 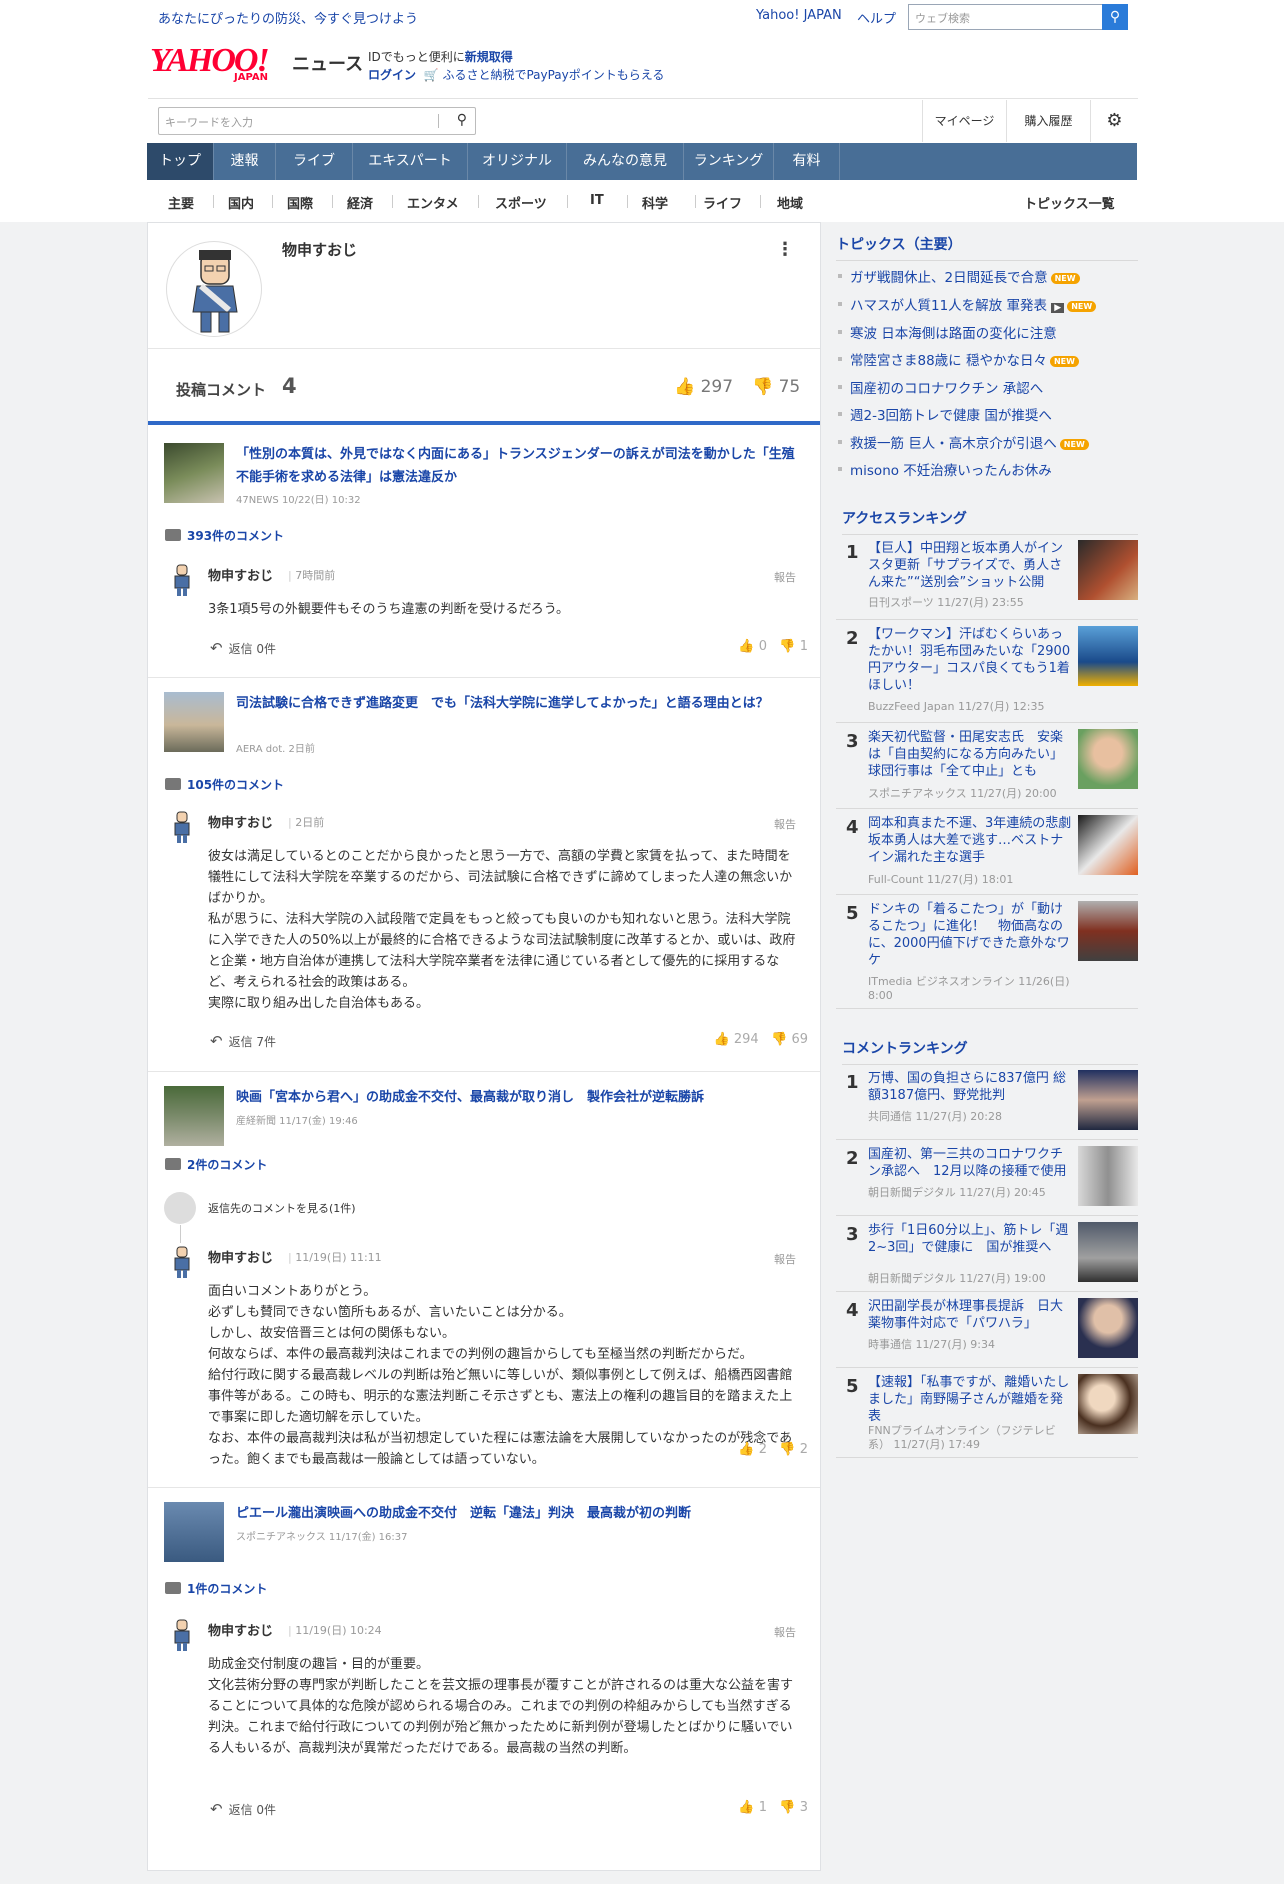 I want to click on gear-icon: ⚙, so click(x=1114, y=121).